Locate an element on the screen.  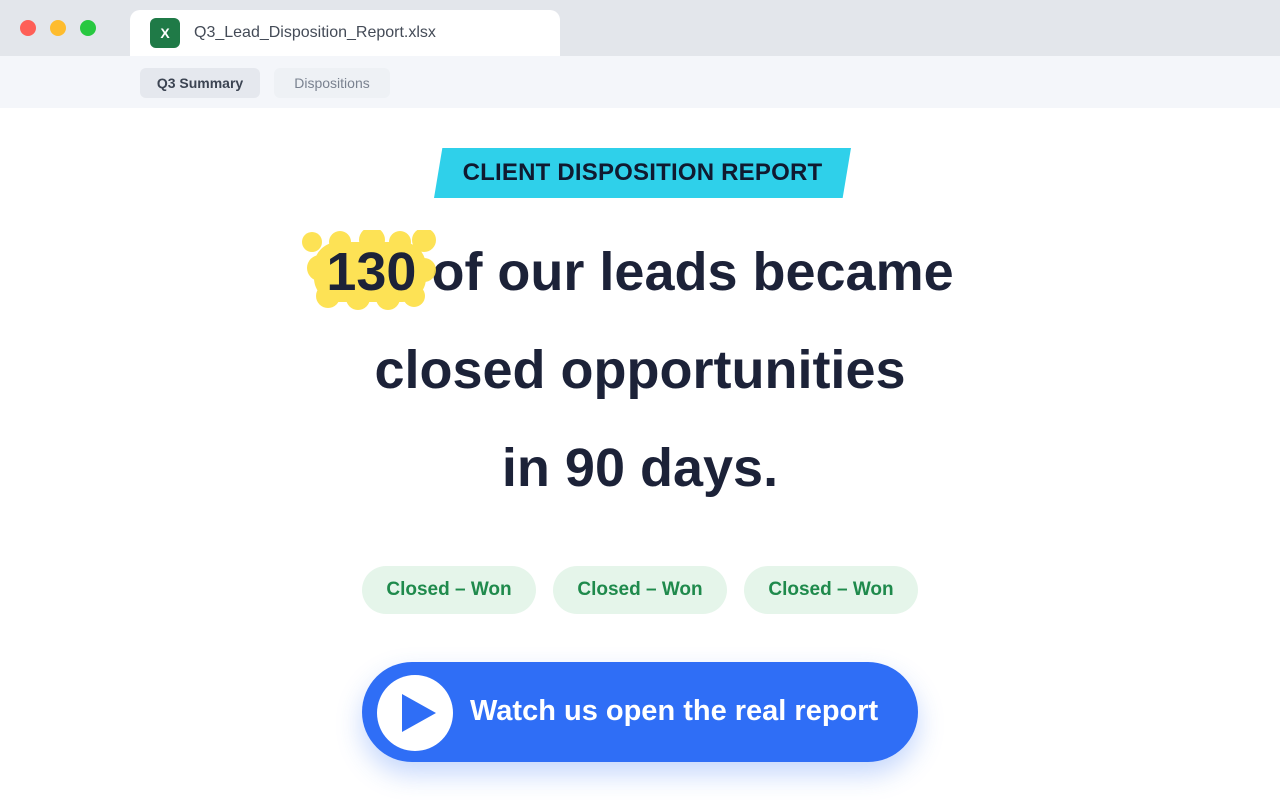
window-titlebar: X Q3_Lead_Disposition_Report.xlsx is located at coordinates (640, 28).